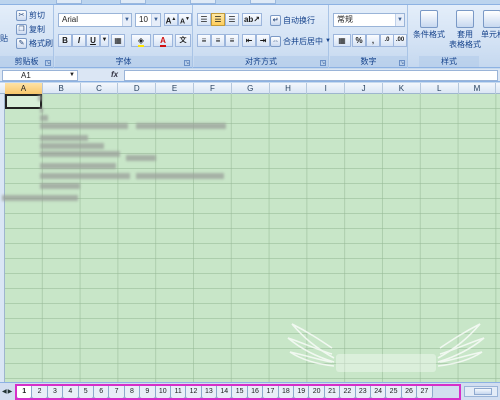 This screenshot has height=400, width=500. What do you see at coordinates (171, 19) in the screenshot?
I see `grow-font-button: A▲` at bounding box center [171, 19].